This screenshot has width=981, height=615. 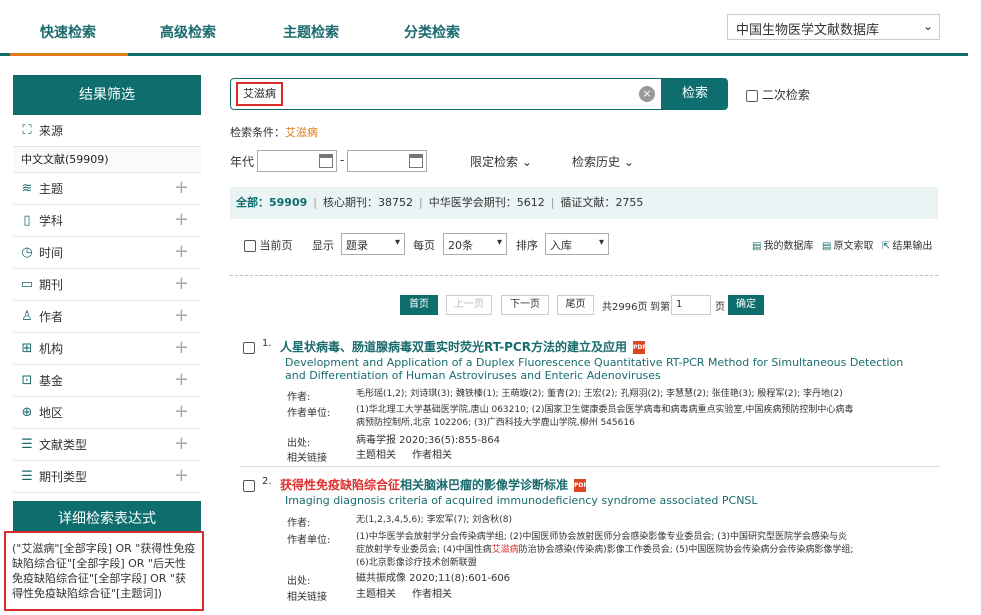 I want to click on sidebar-item-discipline: ▯ 学科 +, so click(x=107, y=221).